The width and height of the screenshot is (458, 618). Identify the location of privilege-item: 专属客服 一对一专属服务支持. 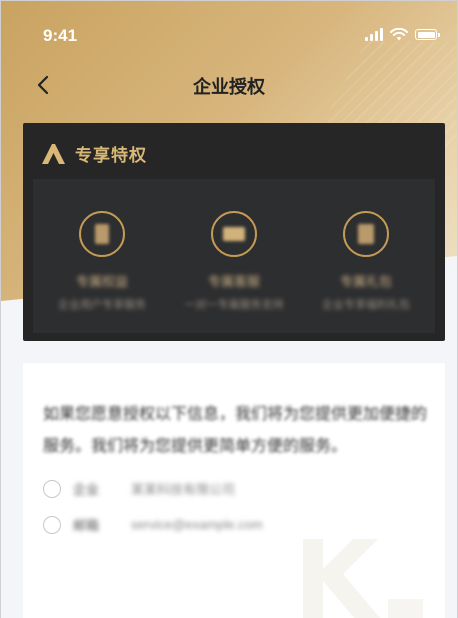
(234, 261).